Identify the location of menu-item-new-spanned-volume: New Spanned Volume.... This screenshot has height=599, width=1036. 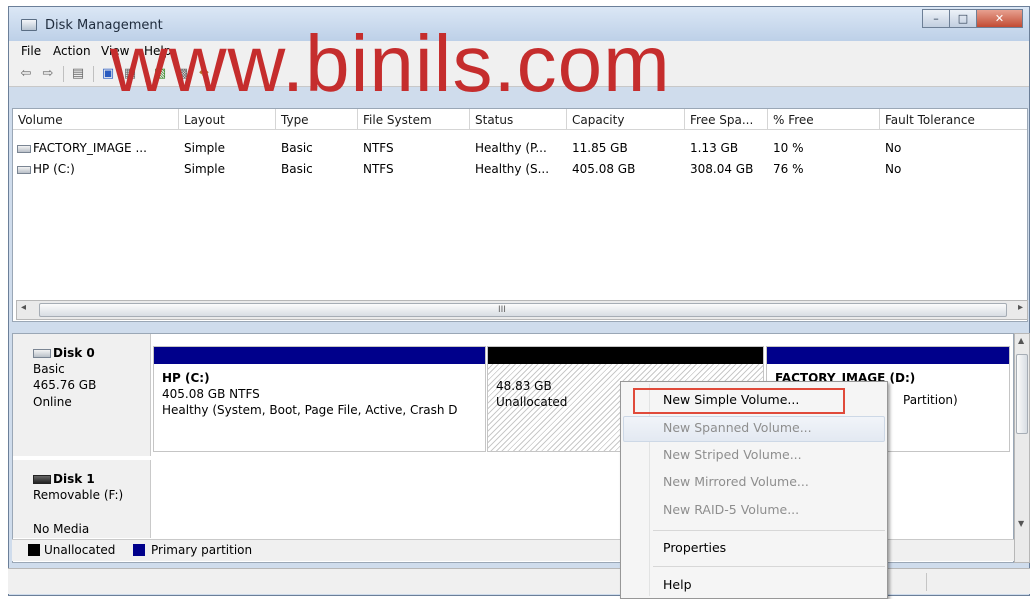
(737, 427).